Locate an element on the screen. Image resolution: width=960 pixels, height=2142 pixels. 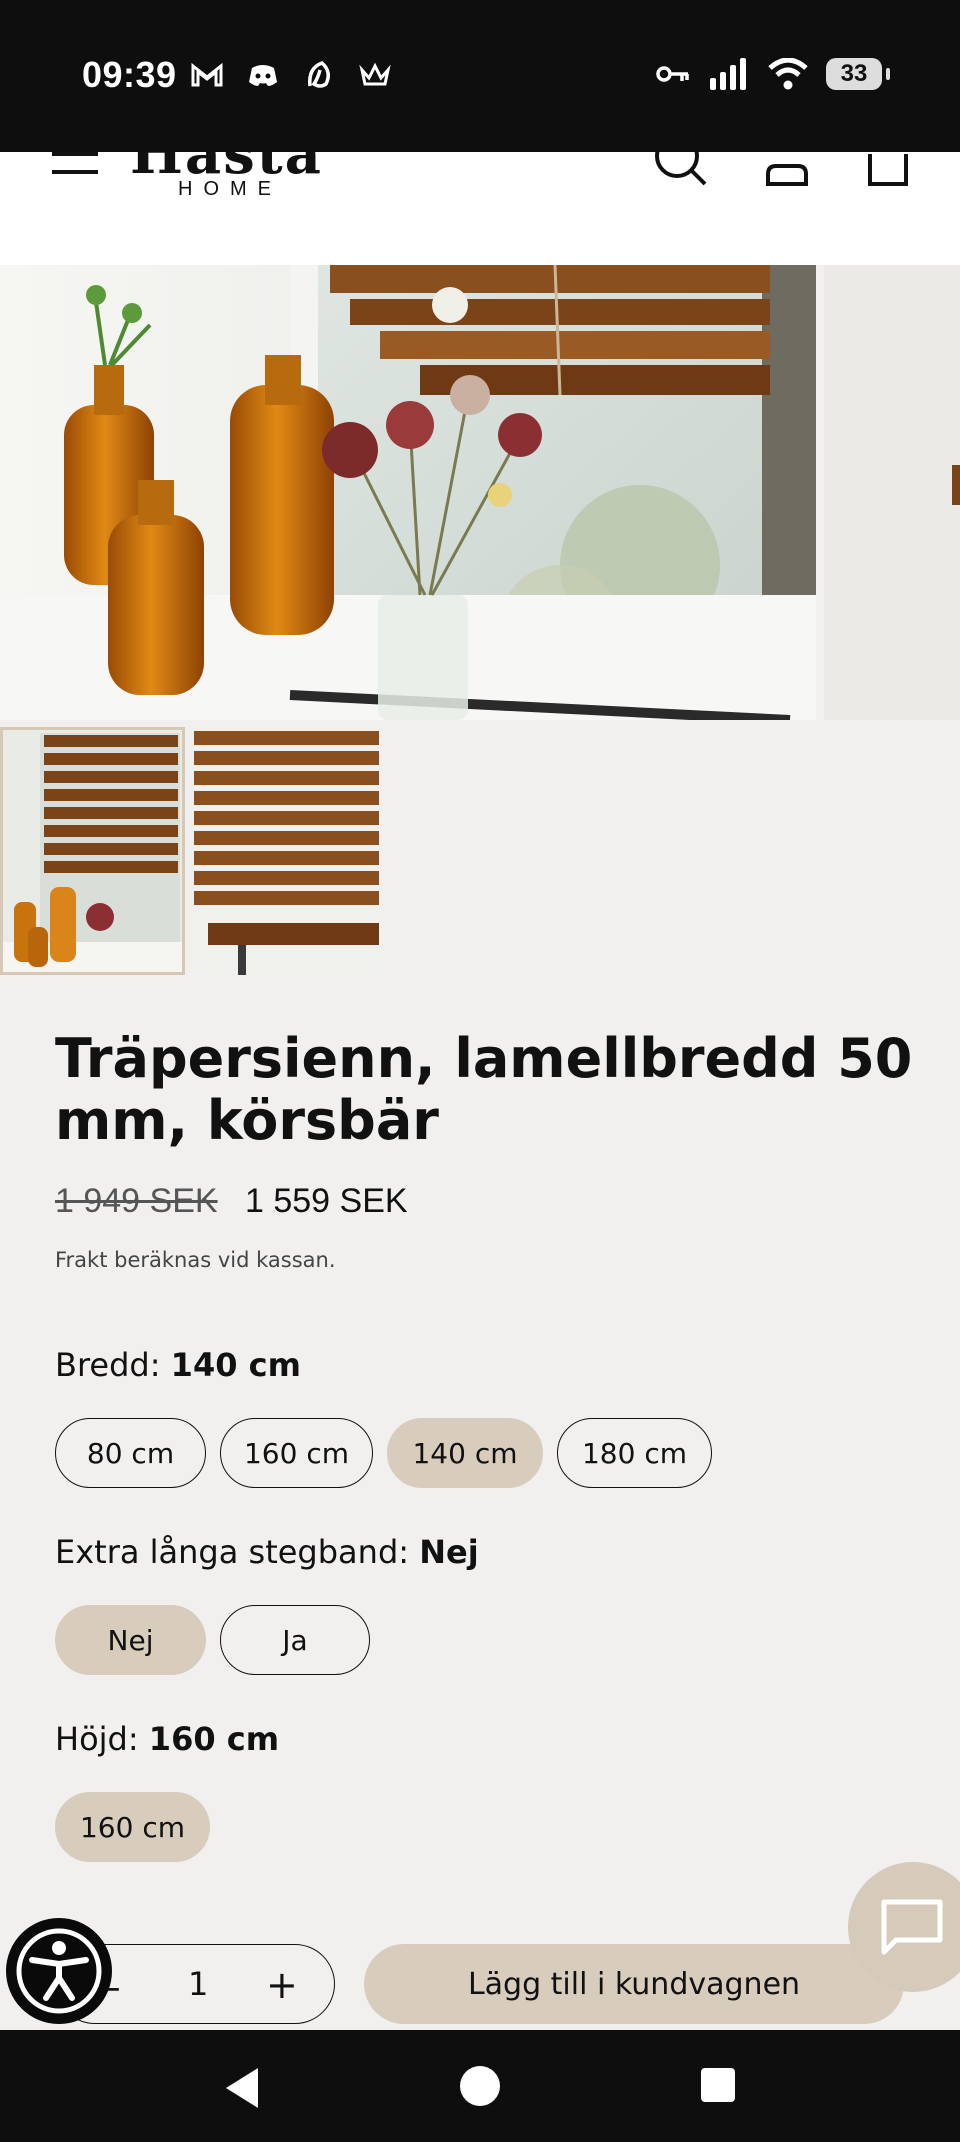
width-option-180: 180 cm is located at coordinates (634, 1453).